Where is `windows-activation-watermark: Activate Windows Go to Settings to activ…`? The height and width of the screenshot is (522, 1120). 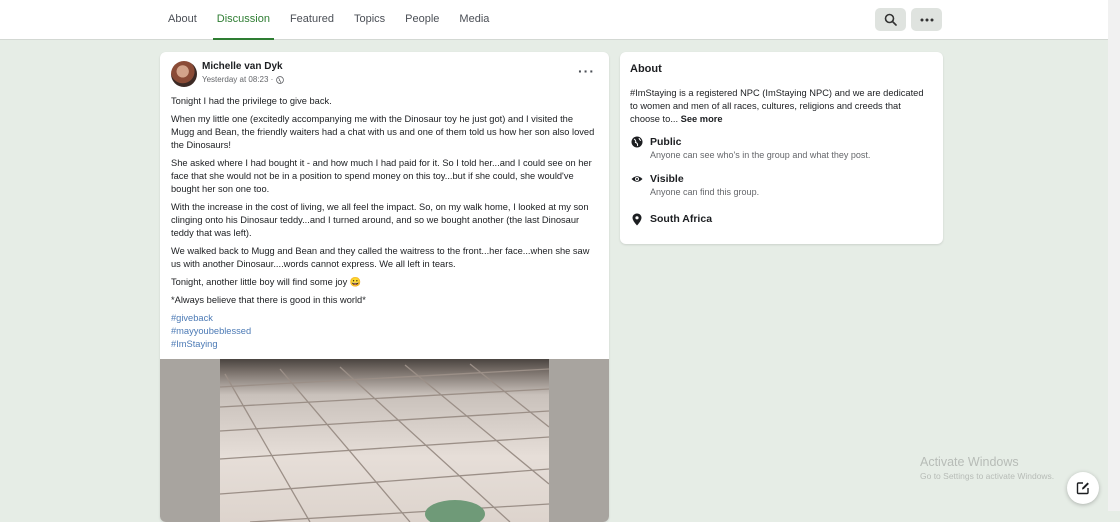
windows-activation-watermark: Activate Windows Go to Settings to activ… is located at coordinates (987, 468).